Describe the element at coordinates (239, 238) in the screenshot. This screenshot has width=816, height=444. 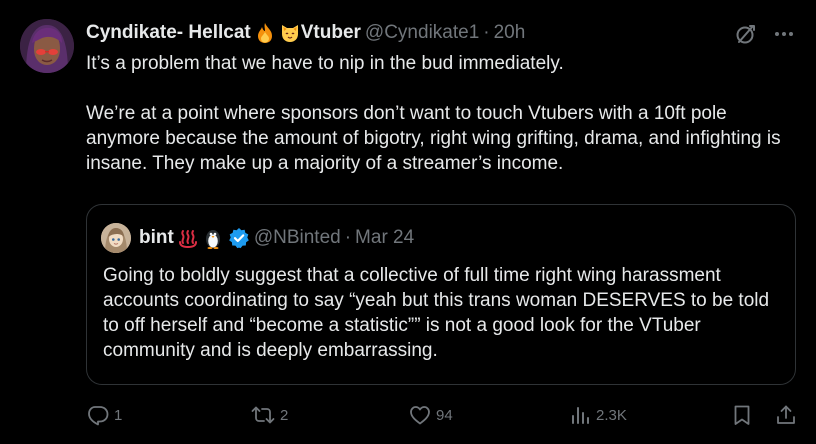
I see `verified-badge-icon` at that location.